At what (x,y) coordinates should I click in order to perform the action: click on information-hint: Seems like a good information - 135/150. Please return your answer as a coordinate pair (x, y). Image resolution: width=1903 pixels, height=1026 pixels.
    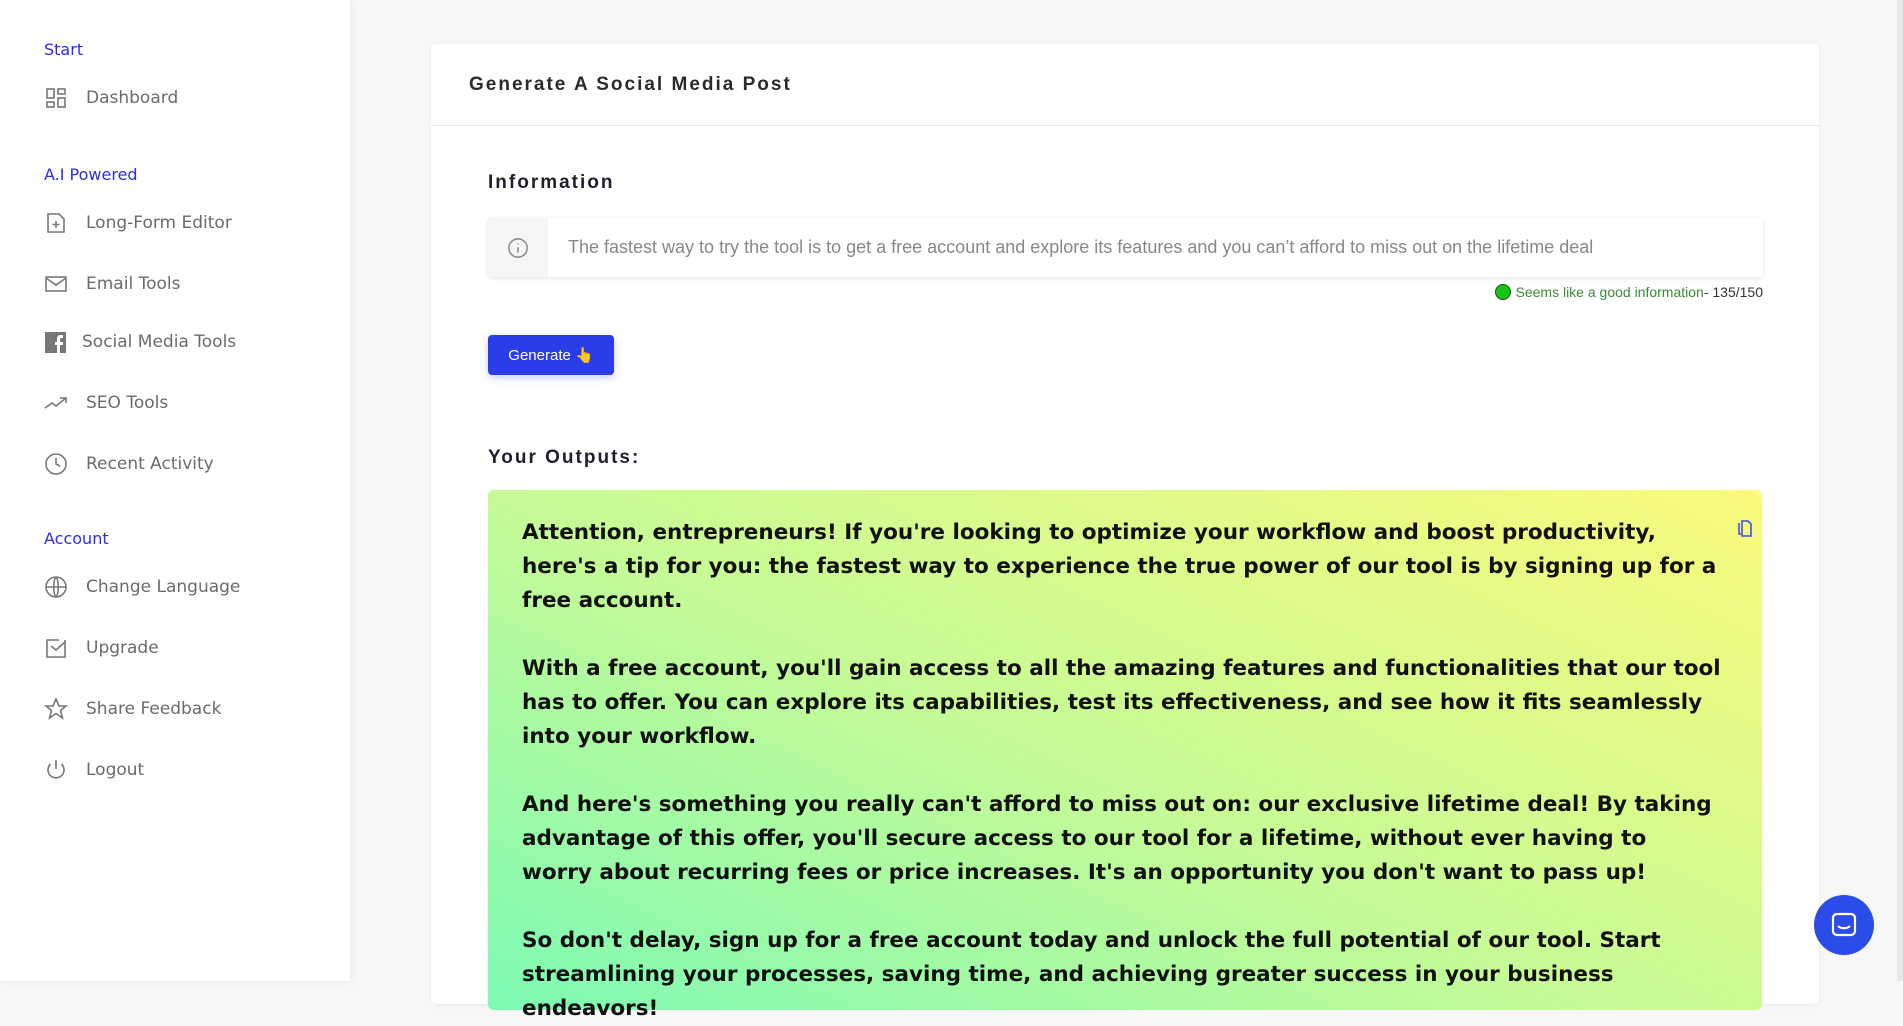
    Looking at the image, I should click on (1628, 292).